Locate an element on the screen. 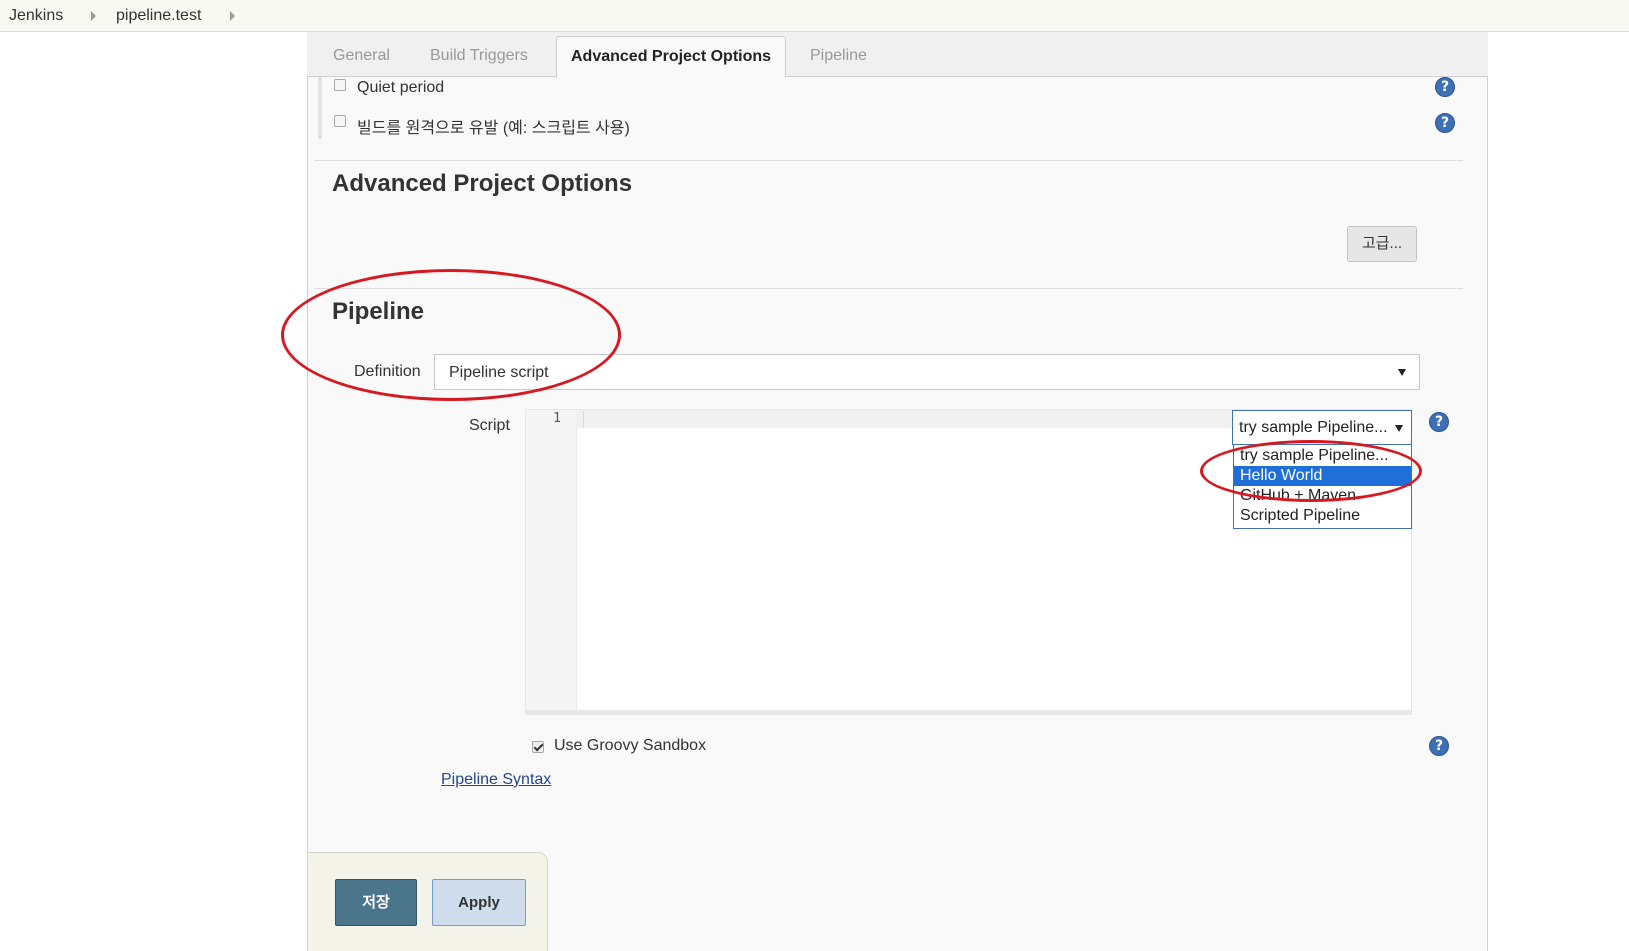 The height and width of the screenshot is (951, 1629). breadcrumb: Jenkins pipeline.test is located at coordinates (814, 16).